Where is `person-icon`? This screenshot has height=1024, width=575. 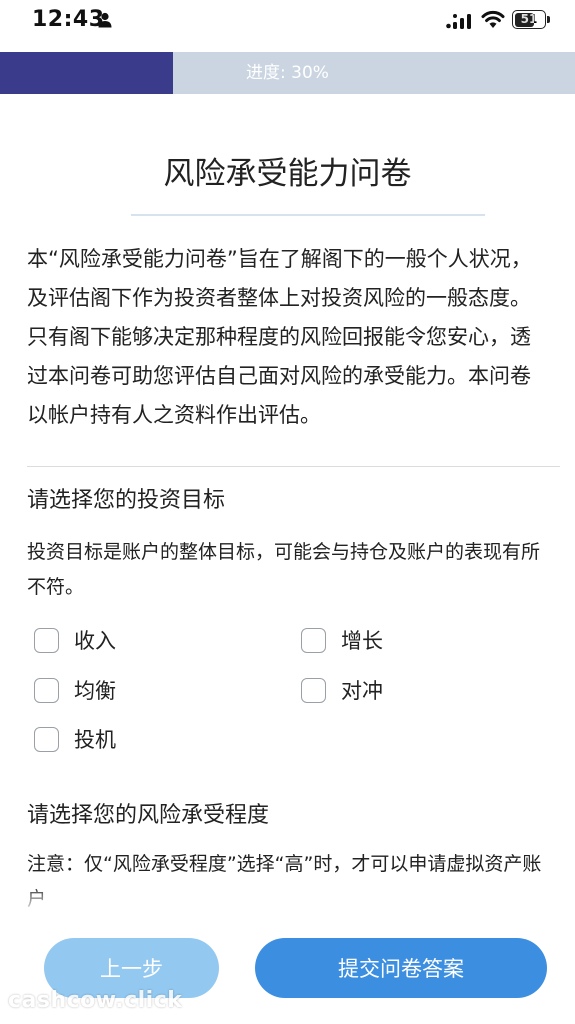
person-icon is located at coordinates (105, 20).